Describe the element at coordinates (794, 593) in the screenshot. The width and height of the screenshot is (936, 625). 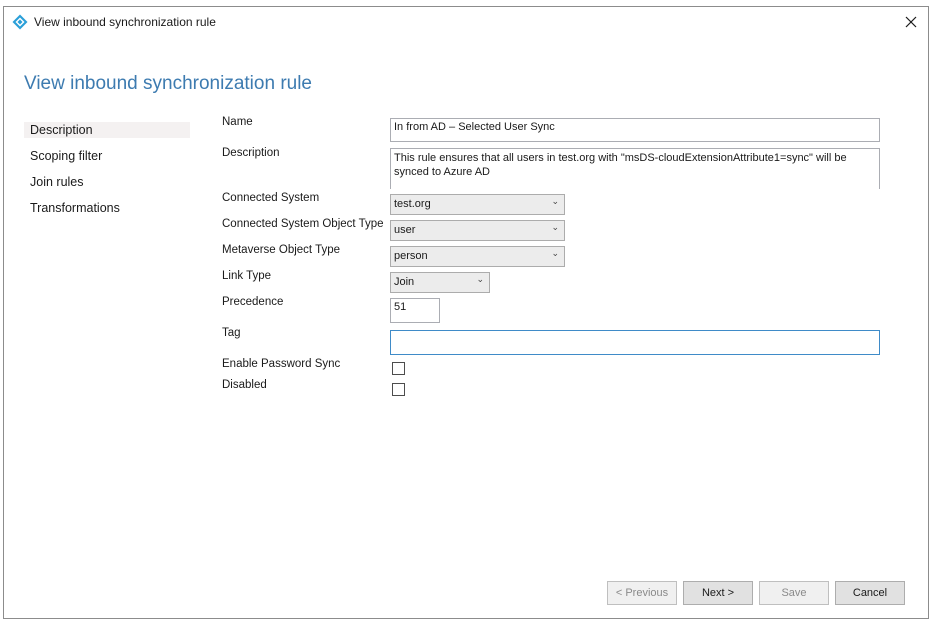
I see `save-button: Save` at that location.